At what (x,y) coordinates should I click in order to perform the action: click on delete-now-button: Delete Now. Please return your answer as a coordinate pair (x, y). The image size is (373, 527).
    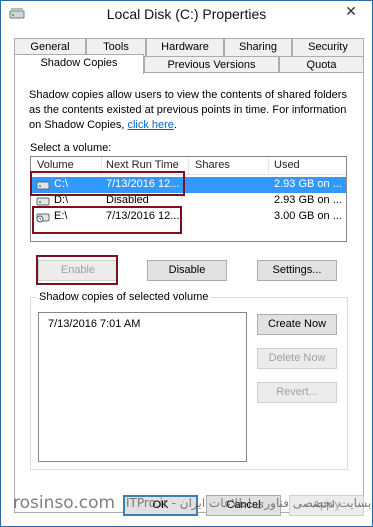
    Looking at the image, I should click on (297, 358).